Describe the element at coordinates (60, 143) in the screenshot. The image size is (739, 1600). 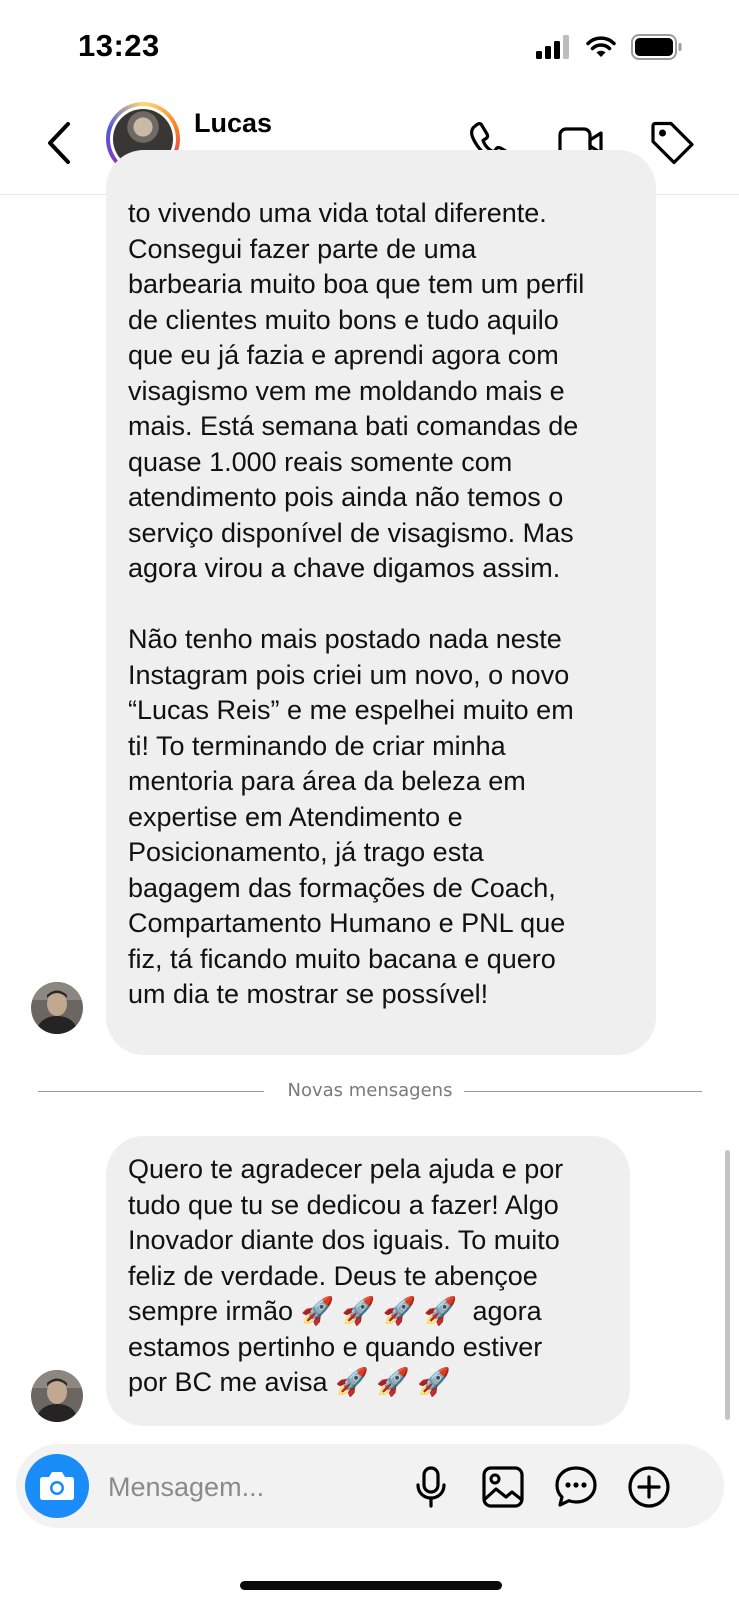
I see `back-icon` at that location.